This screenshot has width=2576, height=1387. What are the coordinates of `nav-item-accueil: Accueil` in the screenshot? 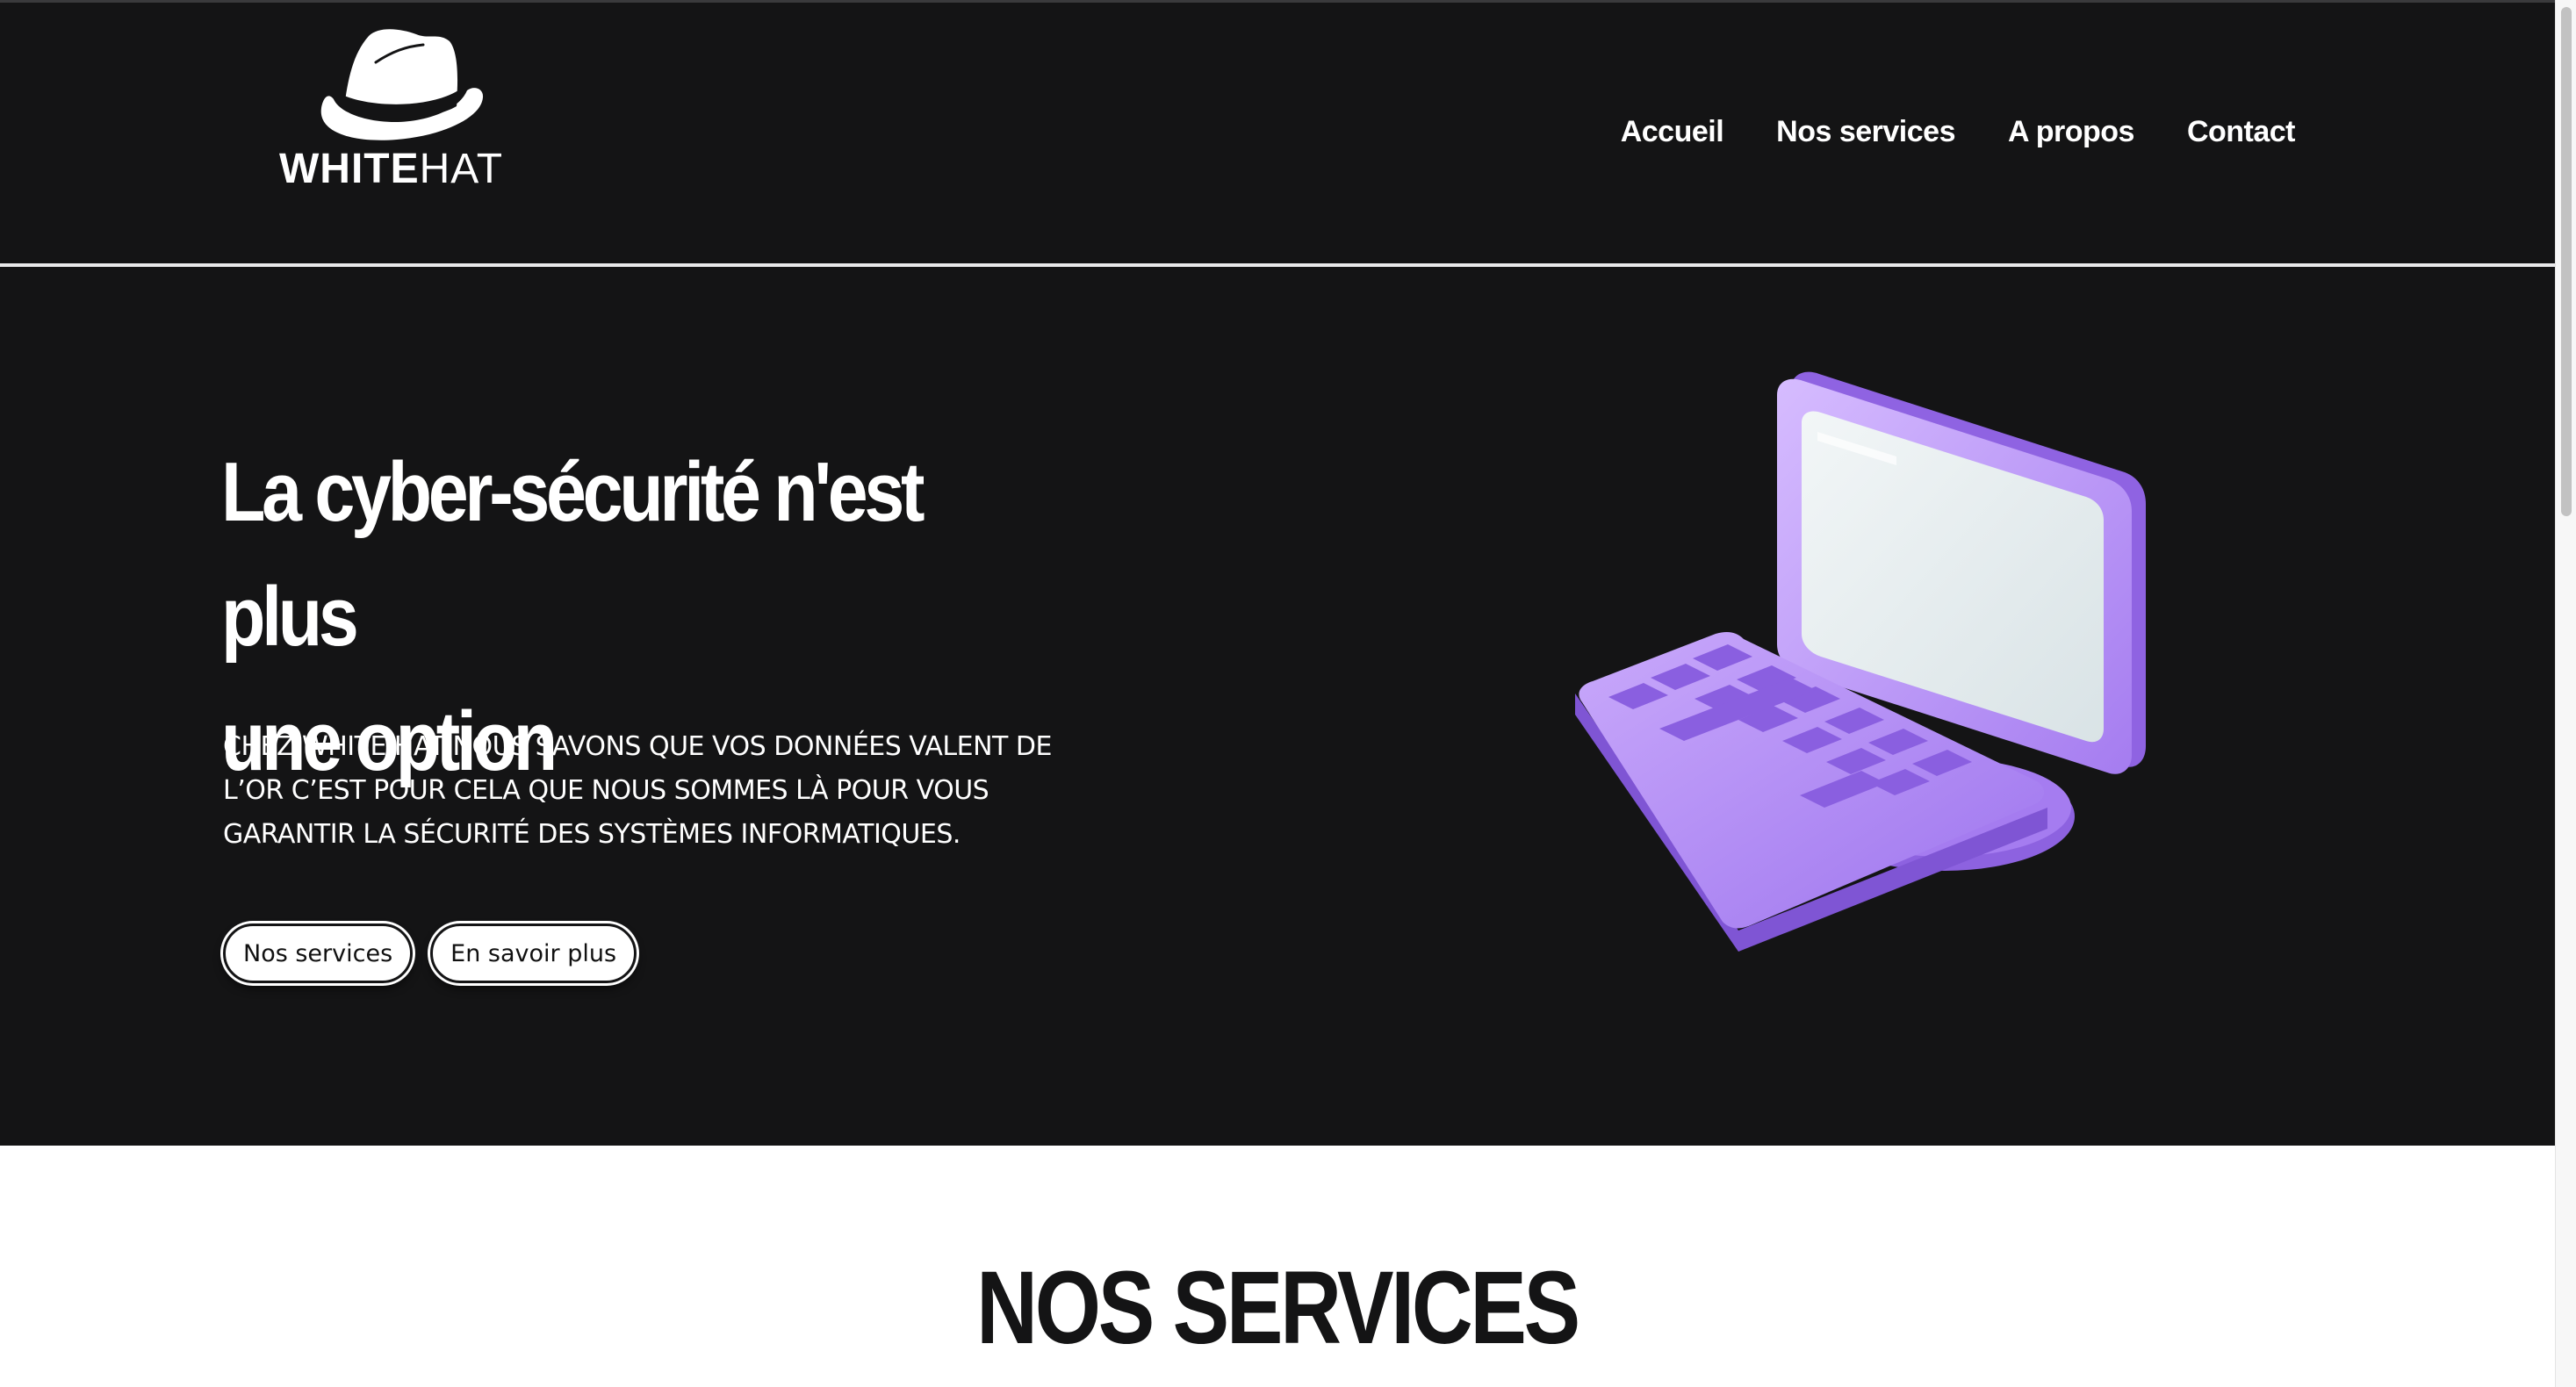 It's located at (1672, 132).